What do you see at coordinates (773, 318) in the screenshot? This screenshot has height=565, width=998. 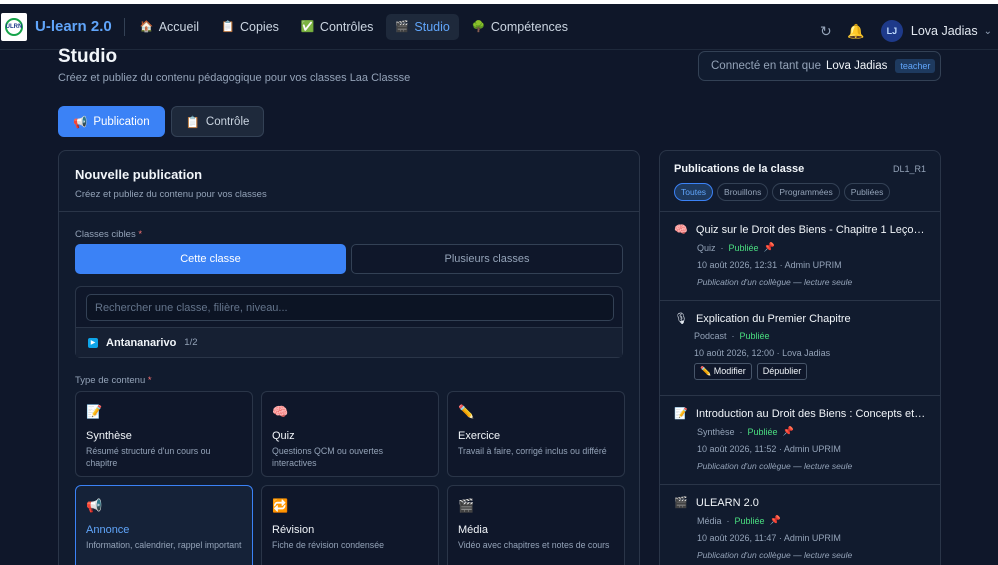 I see `publication-title: Explication du Premier Chapitre` at bounding box center [773, 318].